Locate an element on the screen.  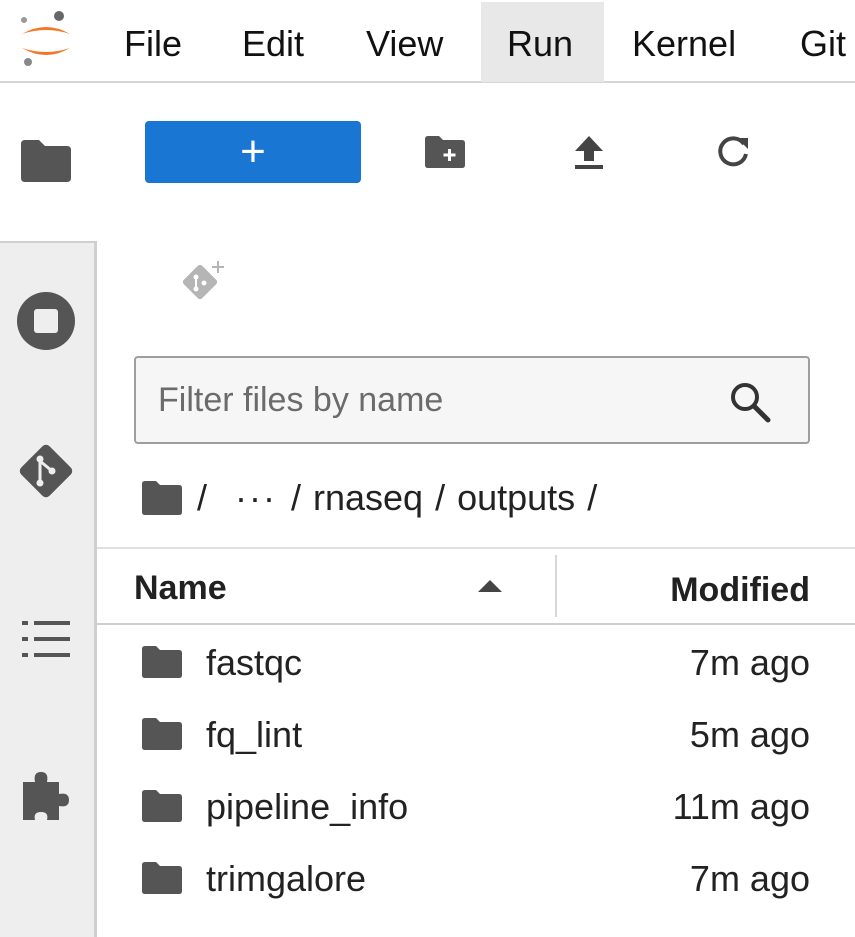
menu-git: Git is located at coordinates (823, 42).